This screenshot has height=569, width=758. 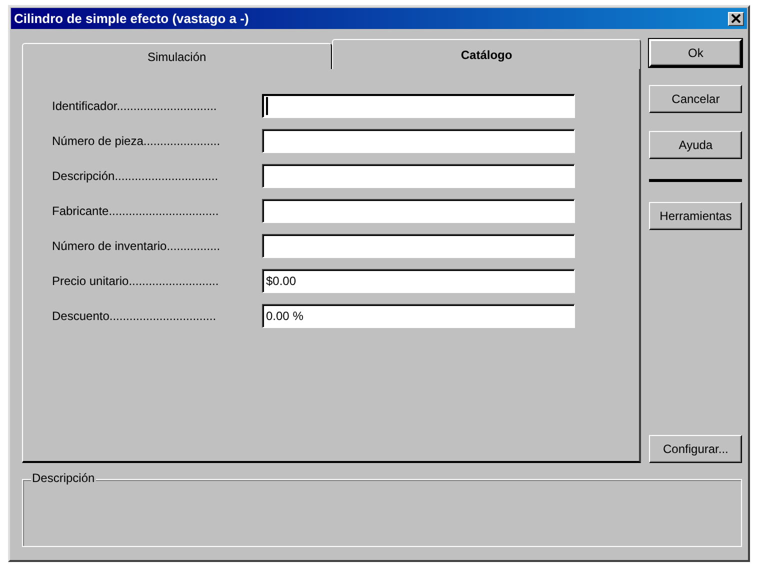 What do you see at coordinates (695, 53) in the screenshot?
I see `dialog-button: Ok` at bounding box center [695, 53].